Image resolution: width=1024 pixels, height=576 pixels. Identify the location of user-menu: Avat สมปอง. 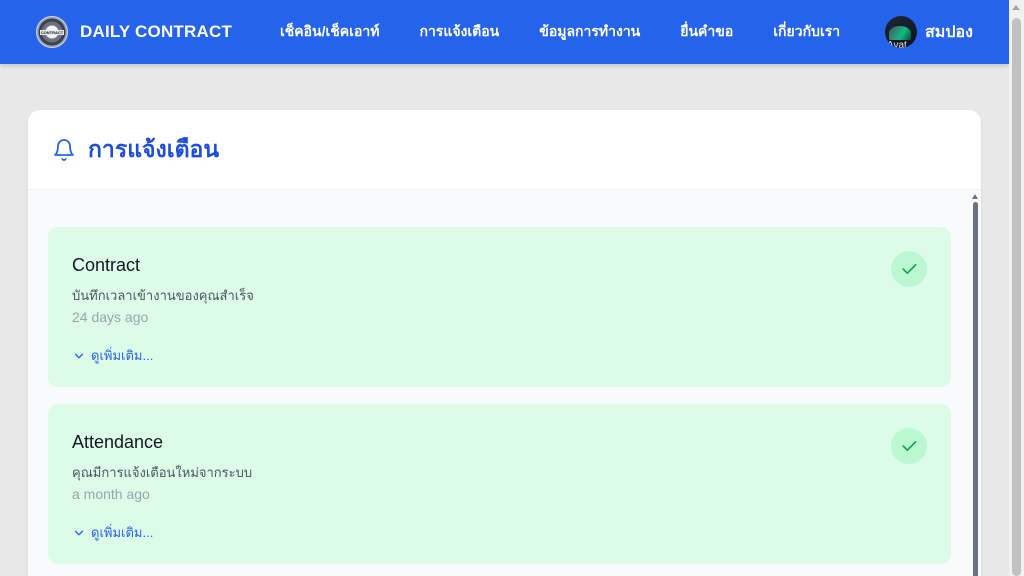
(929, 32).